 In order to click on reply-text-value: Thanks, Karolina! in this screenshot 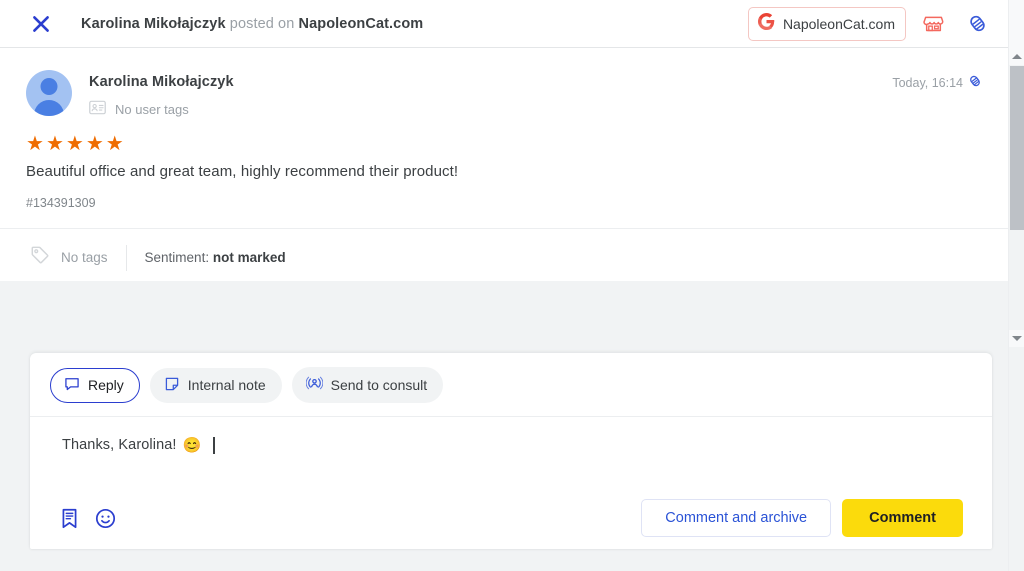, I will do `click(119, 445)`.